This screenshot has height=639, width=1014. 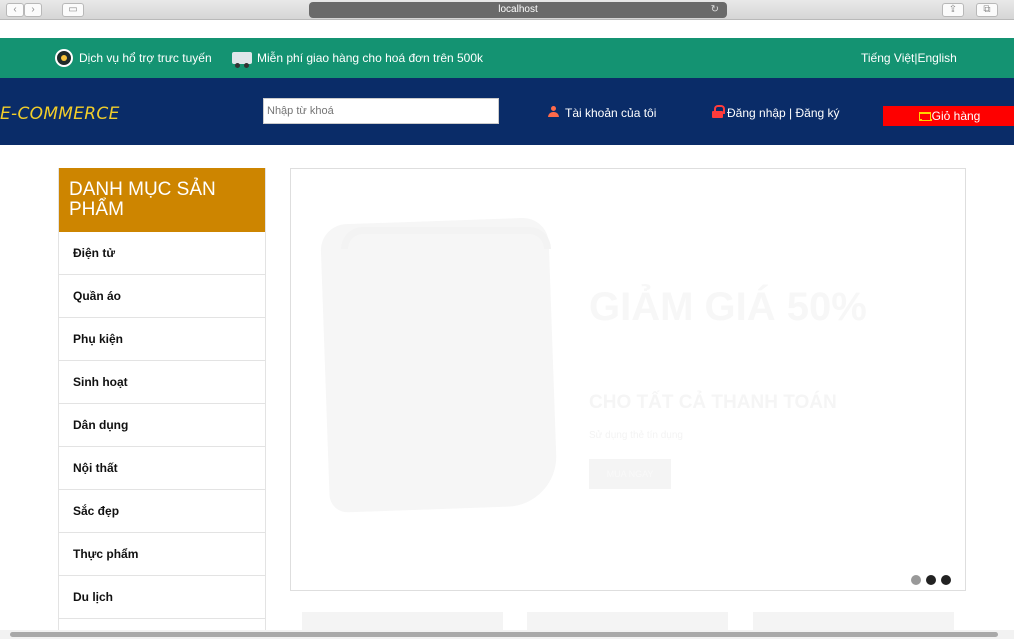 I want to click on tabs-button: ⧉, so click(x=987, y=10).